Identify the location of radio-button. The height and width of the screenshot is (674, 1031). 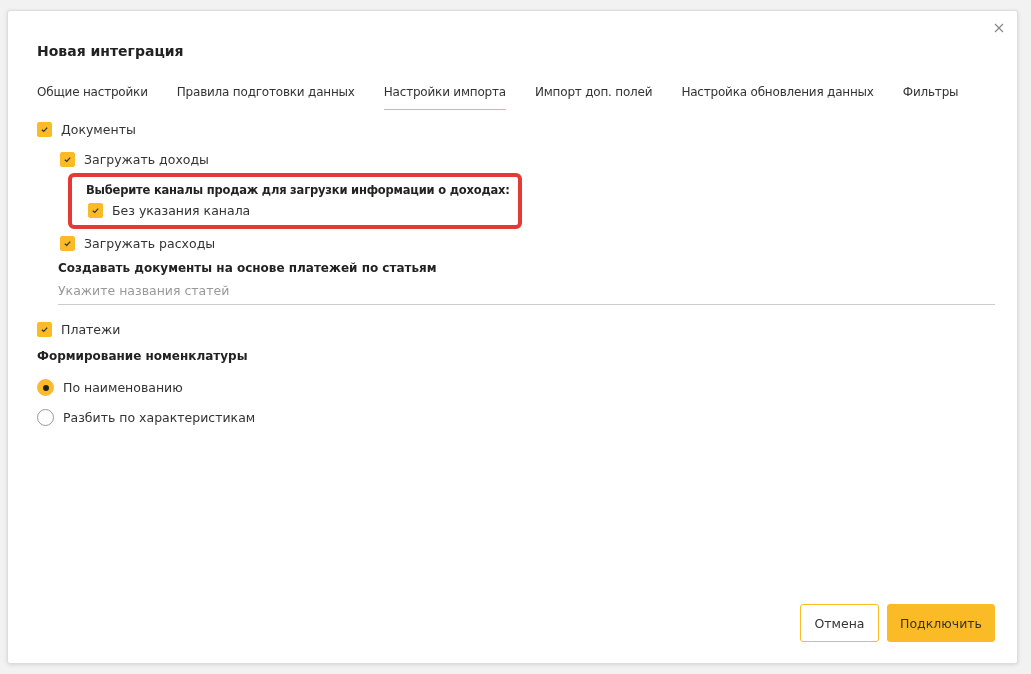
(45, 387).